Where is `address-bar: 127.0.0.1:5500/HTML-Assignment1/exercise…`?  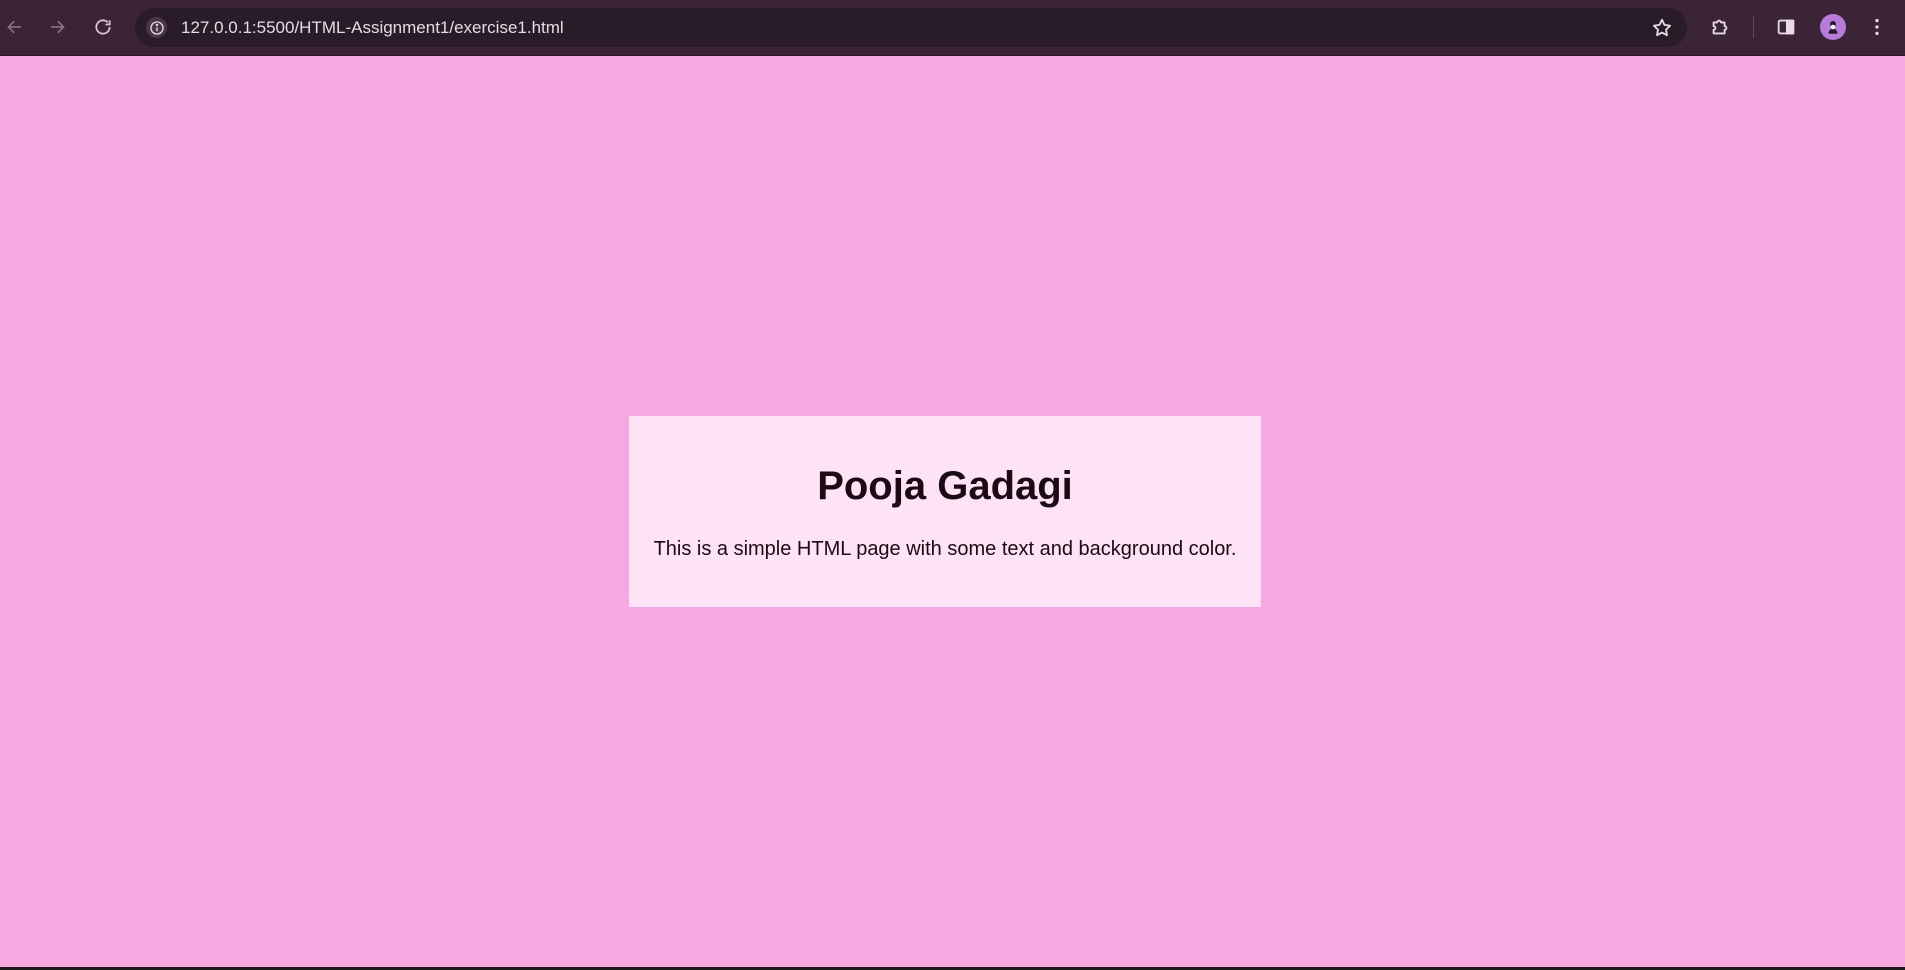 address-bar: 127.0.0.1:5500/HTML-Assignment1/exercise… is located at coordinates (911, 27).